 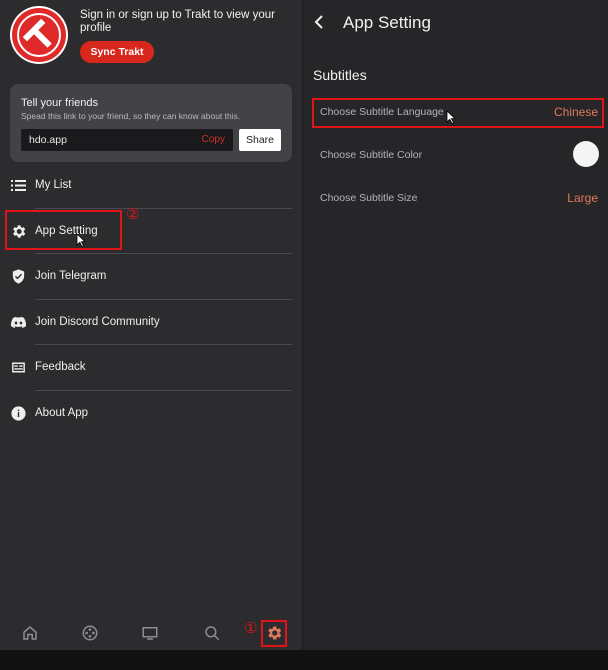 I want to click on setting-label: Choose Subtitle Size, so click(x=369, y=198).